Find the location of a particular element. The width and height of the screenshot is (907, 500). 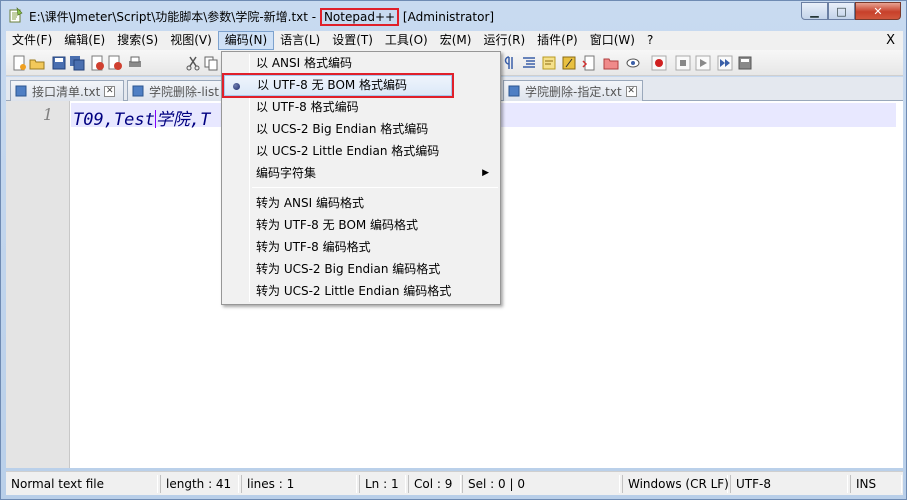

menu-item-convert-ucs2-be: 转为 UCS-2 Big Endian 编码格式 is located at coordinates (361, 269).